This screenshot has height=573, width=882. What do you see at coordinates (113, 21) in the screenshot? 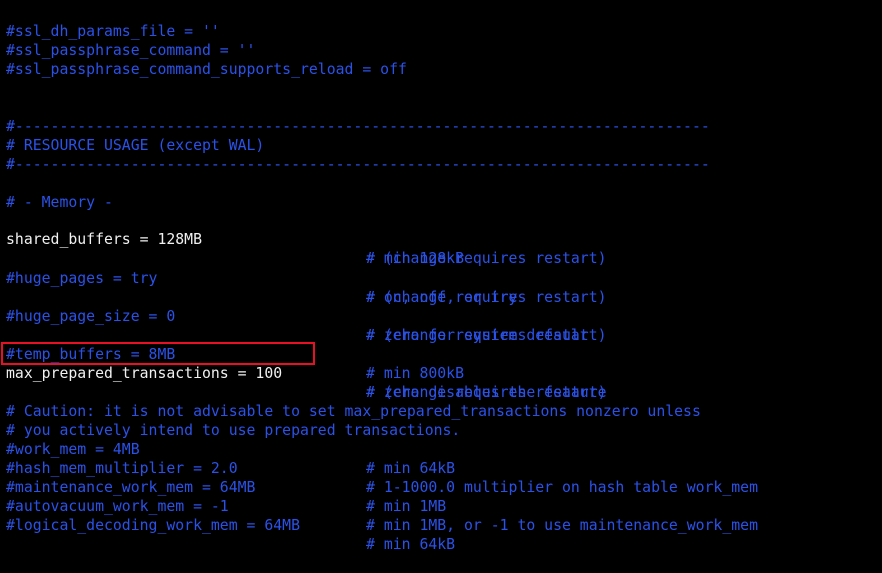
I see `config-line: #ssl_dh_params_file = ''` at bounding box center [113, 21].